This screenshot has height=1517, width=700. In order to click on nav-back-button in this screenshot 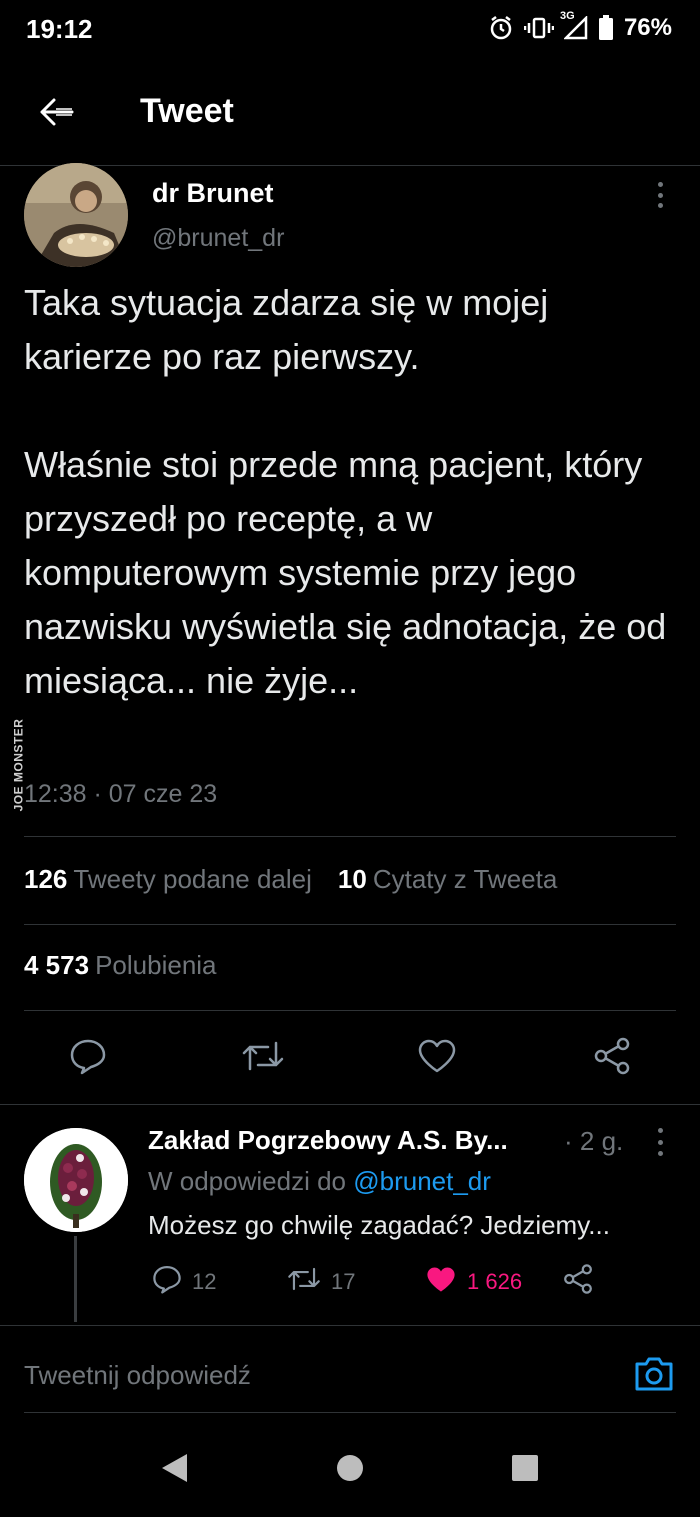, I will do `click(174, 1470)`.